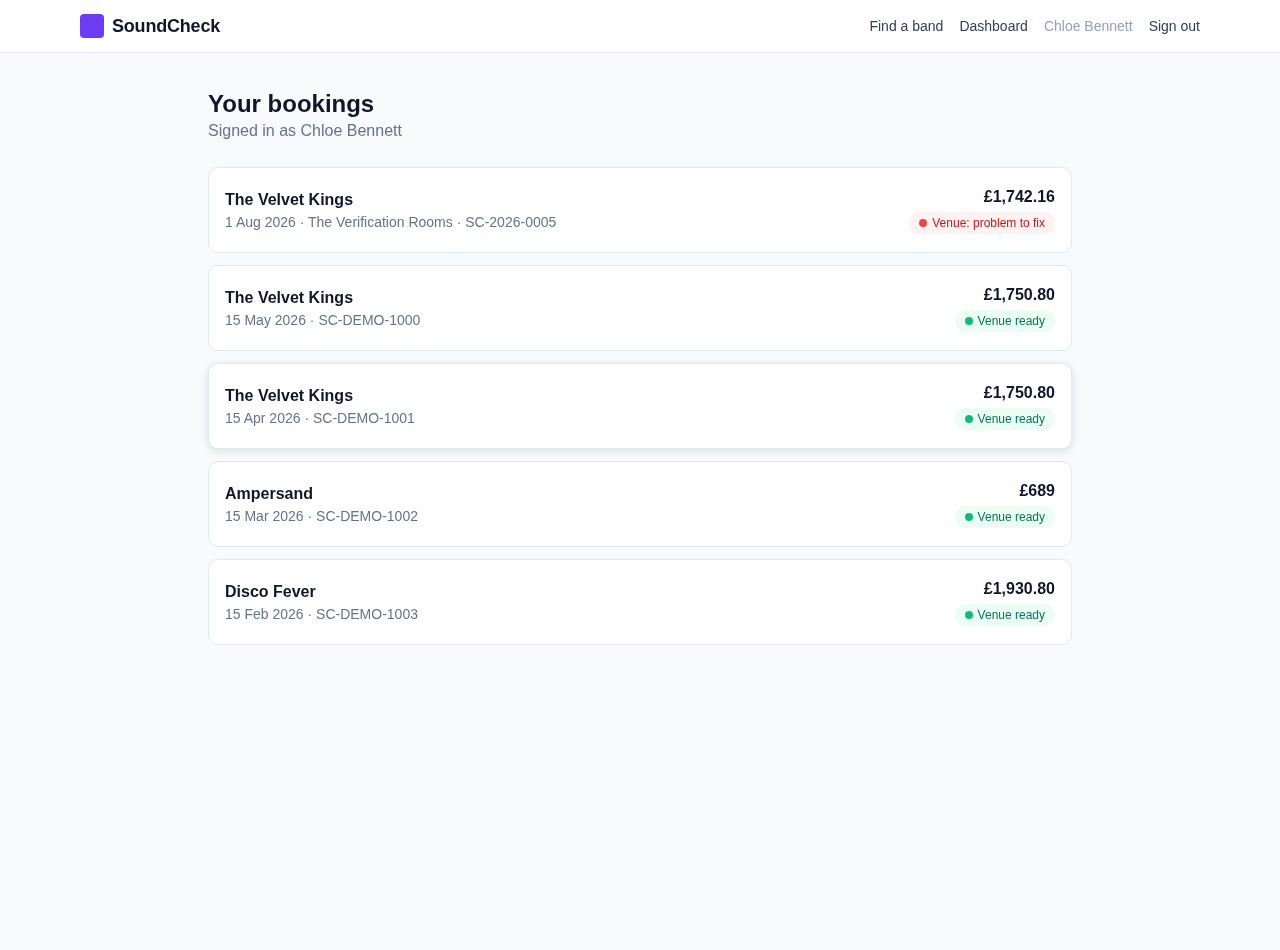 This screenshot has width=1280, height=950. I want to click on booking-details: 15 Apr 2026 · SC-DEMO-1001, so click(320, 418).